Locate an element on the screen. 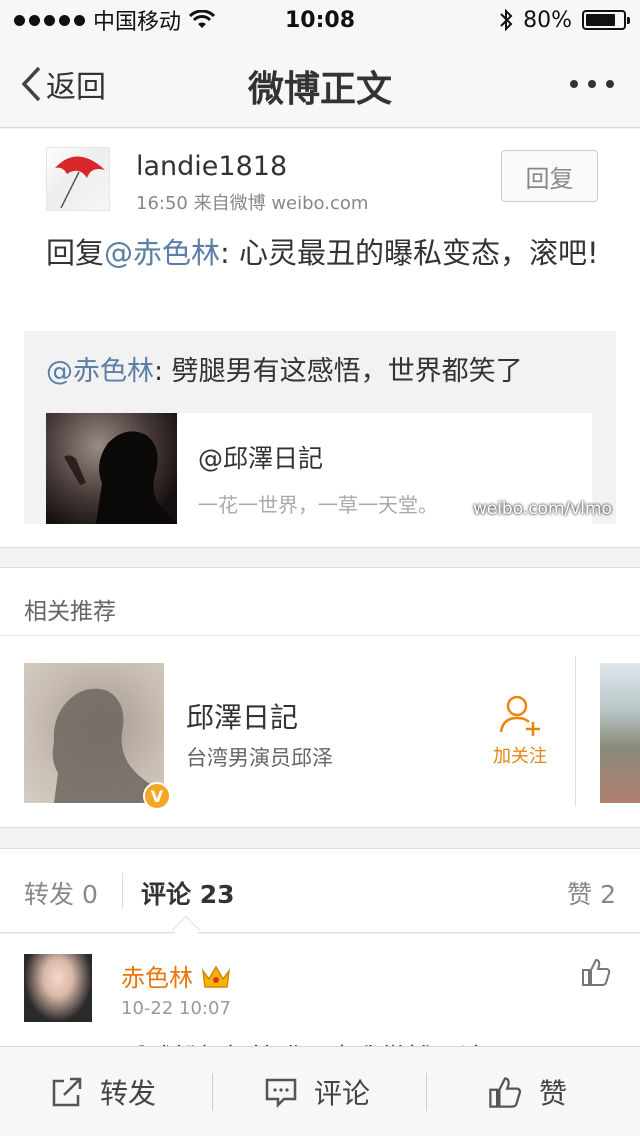 Image resolution: width=640 pixels, height=1136 pixels. post-text-prefix: 回复 is located at coordinates (75, 253).